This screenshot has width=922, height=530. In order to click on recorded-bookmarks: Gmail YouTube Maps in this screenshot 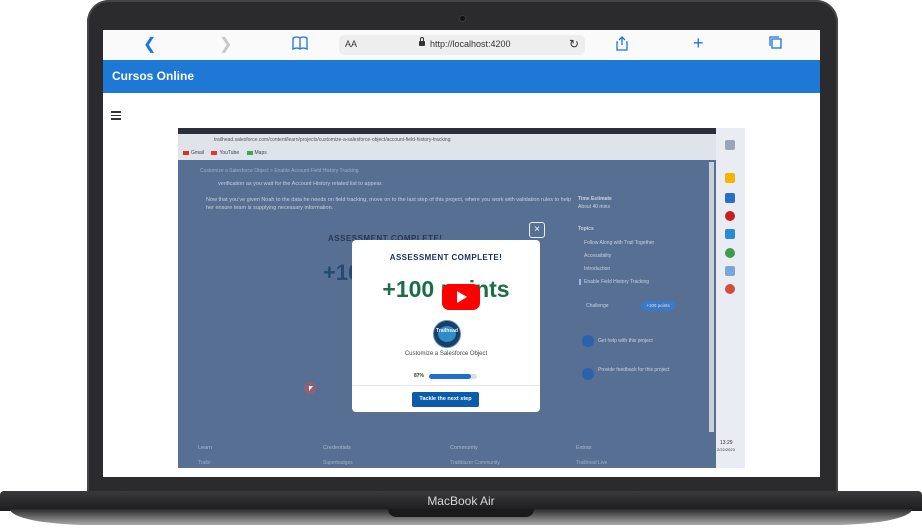, I will do `click(225, 153)`.